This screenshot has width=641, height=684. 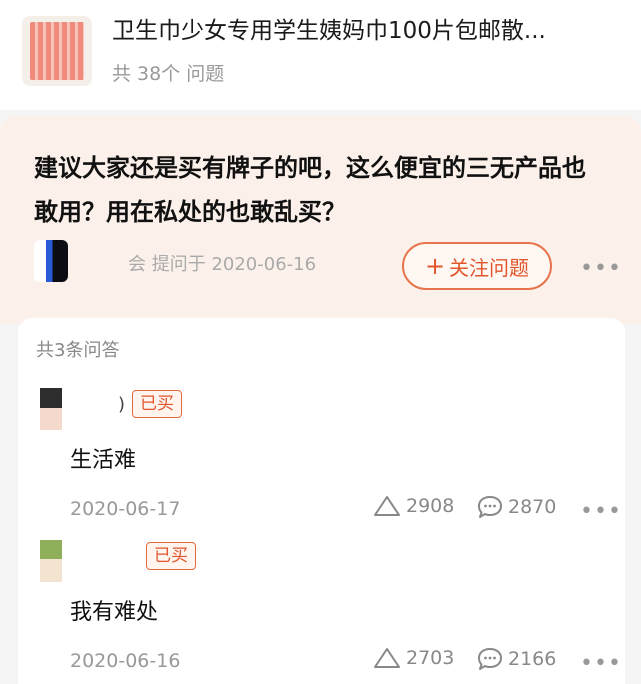 I want to click on comment-count: 2166, so click(x=532, y=659).